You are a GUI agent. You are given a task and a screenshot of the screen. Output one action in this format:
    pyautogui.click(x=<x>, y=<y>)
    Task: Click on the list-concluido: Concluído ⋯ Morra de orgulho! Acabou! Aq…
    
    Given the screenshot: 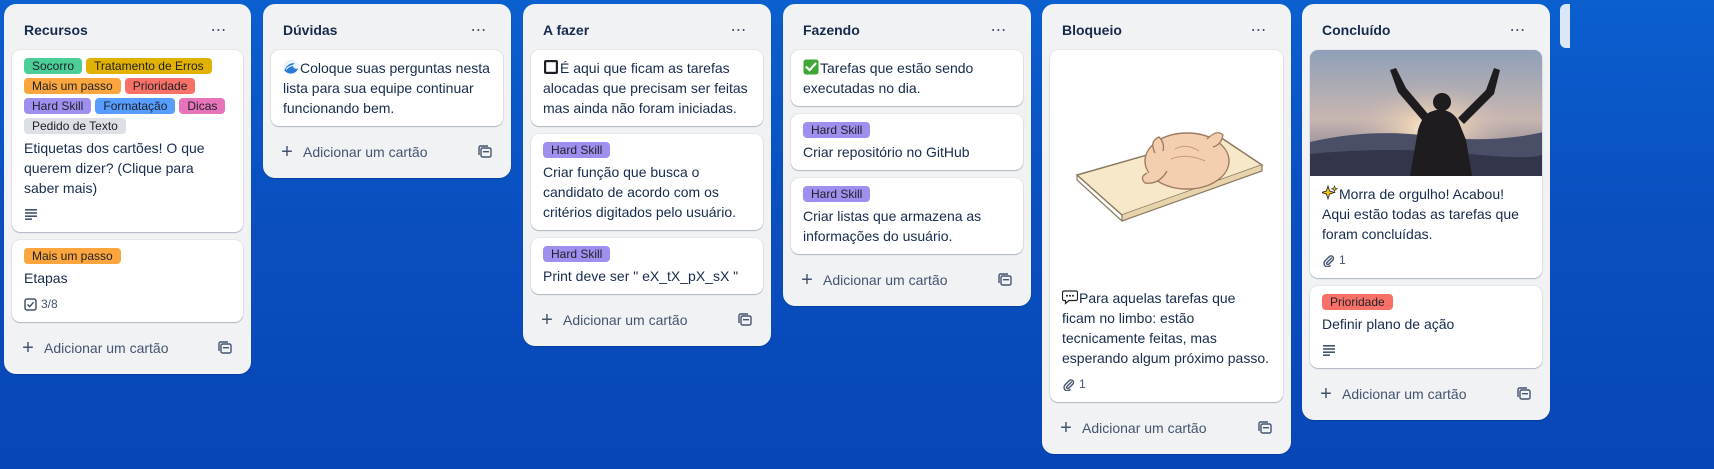 What is the action you would take?
    pyautogui.click(x=1426, y=212)
    